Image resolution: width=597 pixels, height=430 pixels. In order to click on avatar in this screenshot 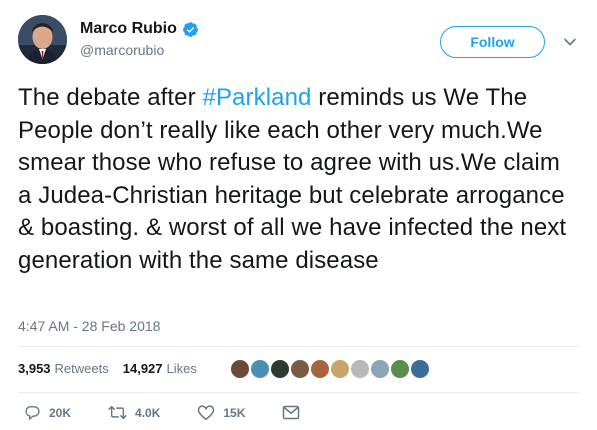, I will do `click(42, 39)`.